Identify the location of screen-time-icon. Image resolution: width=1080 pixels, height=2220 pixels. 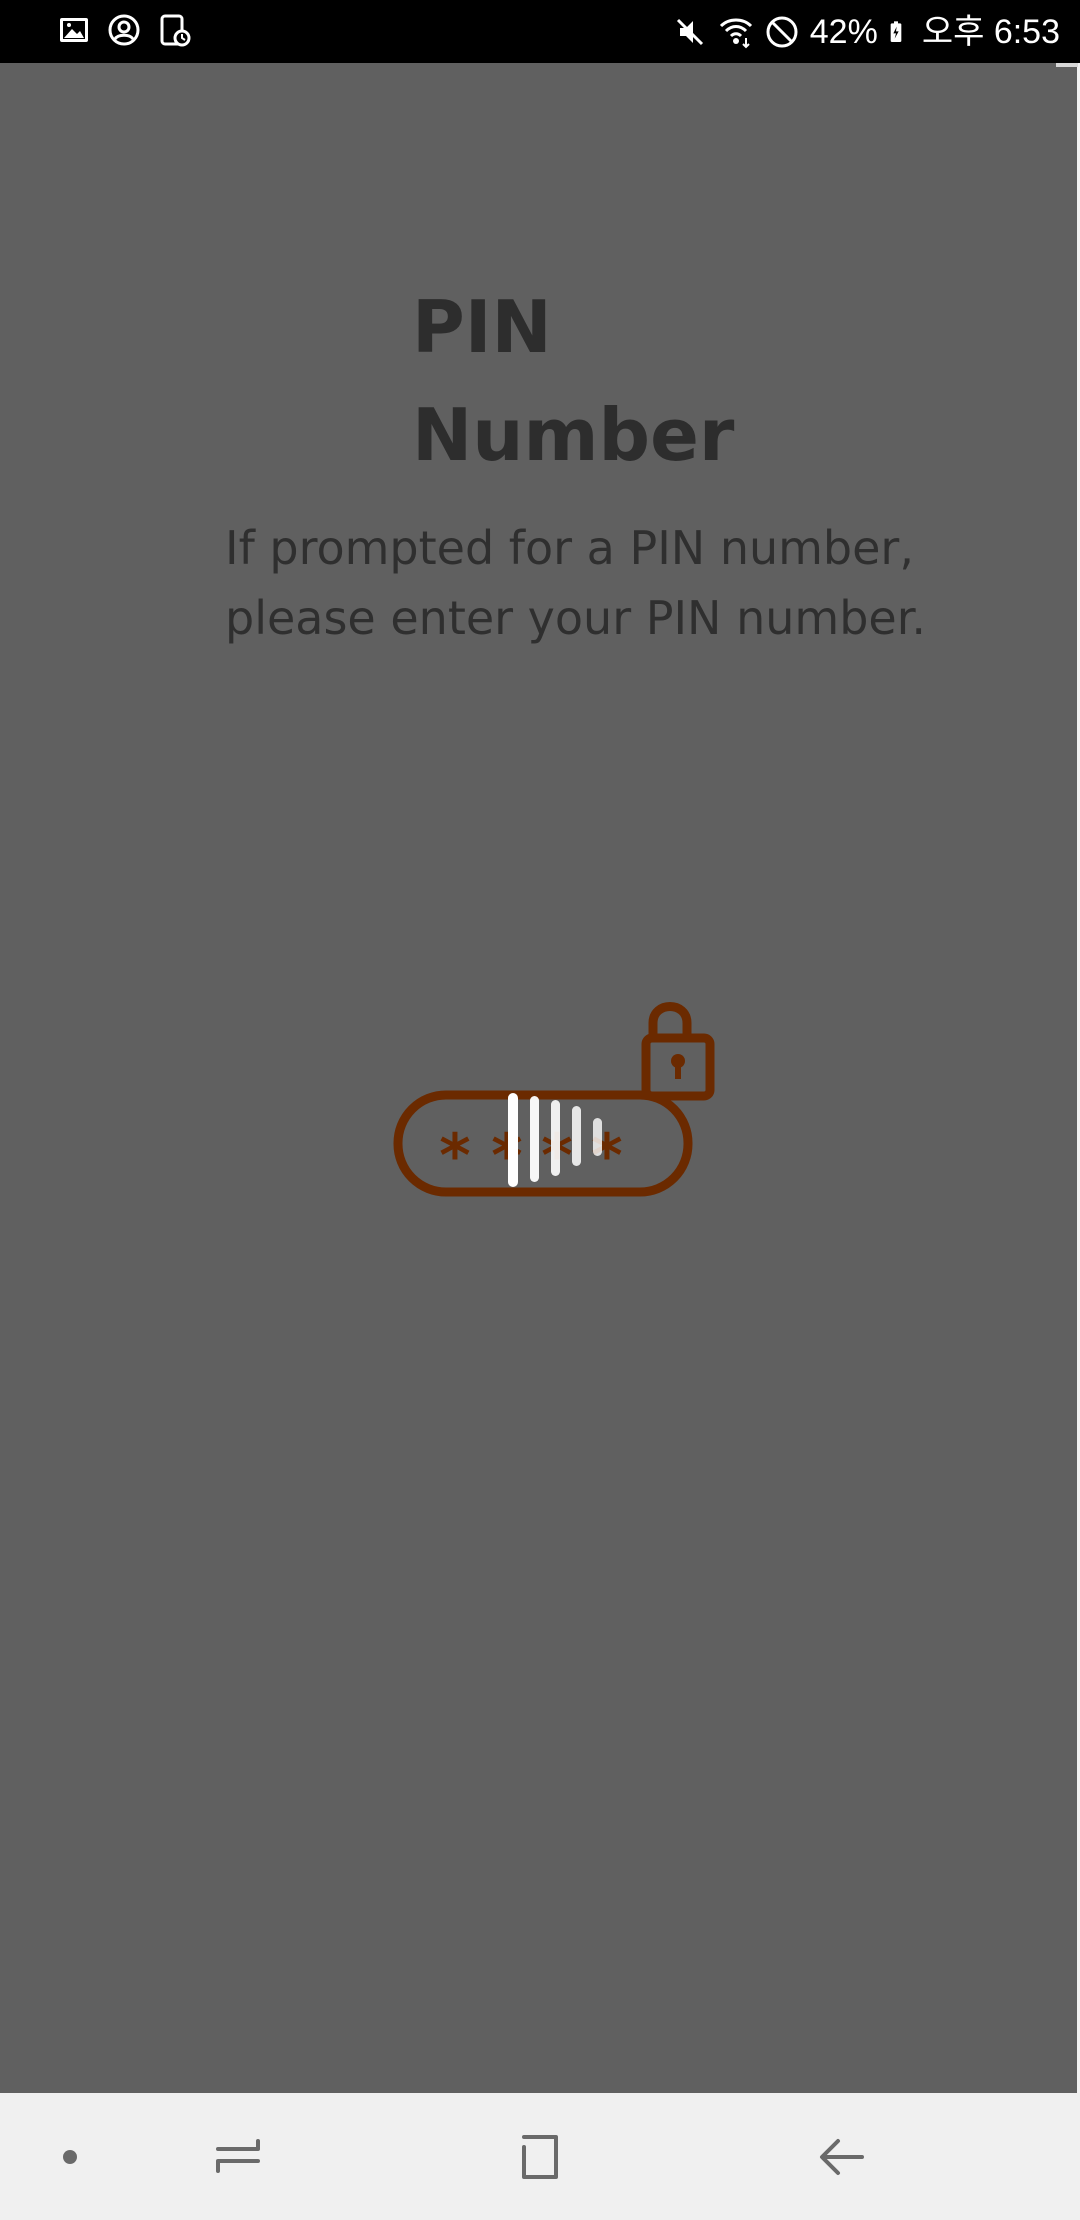
(175, 30).